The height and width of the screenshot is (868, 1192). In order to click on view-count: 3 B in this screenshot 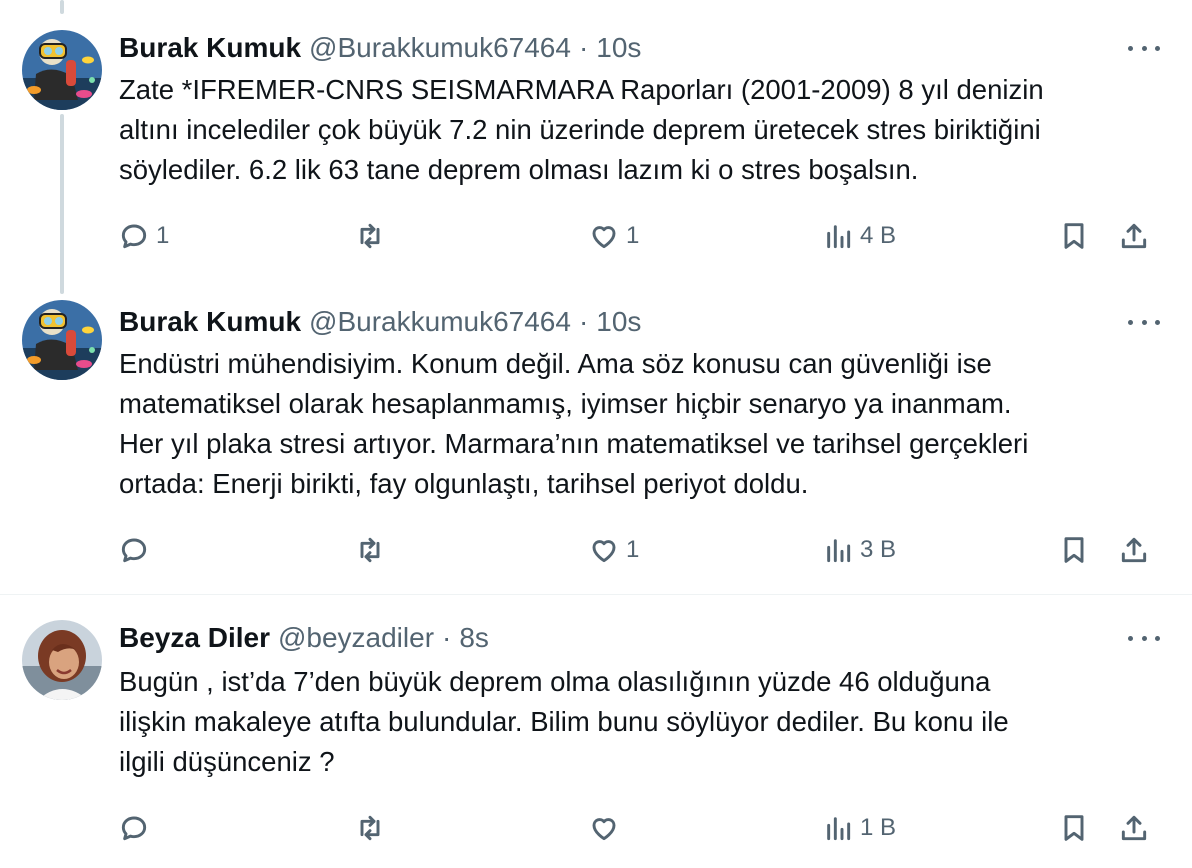, I will do `click(878, 549)`.